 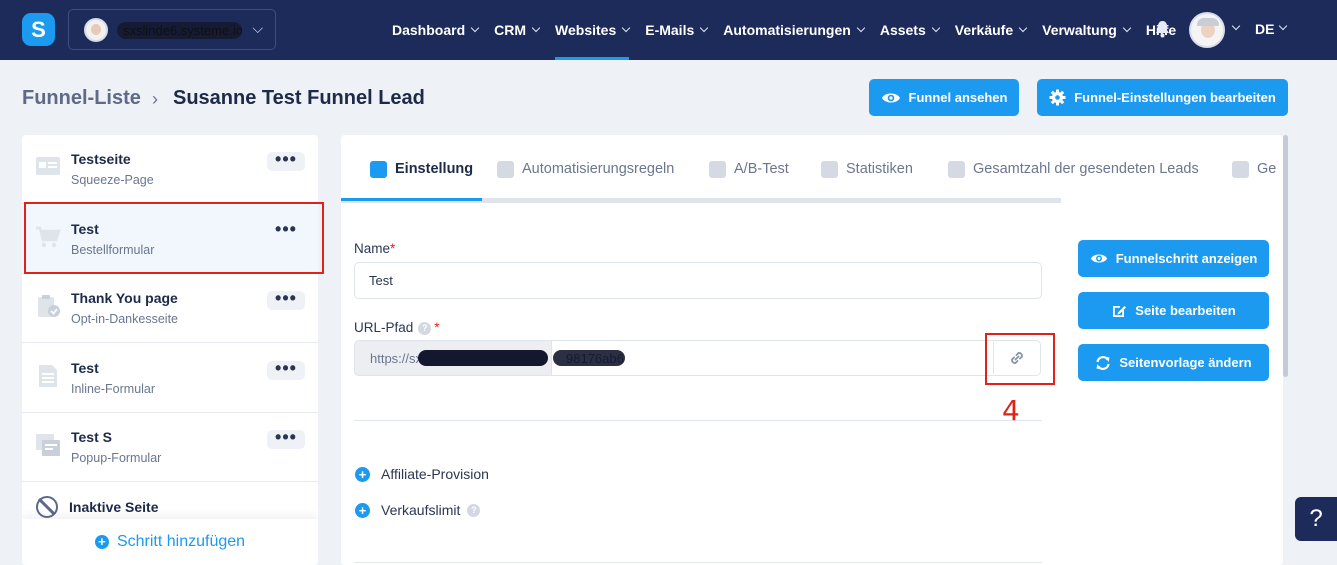 I want to click on nav-label: CRM, so click(x=510, y=30).